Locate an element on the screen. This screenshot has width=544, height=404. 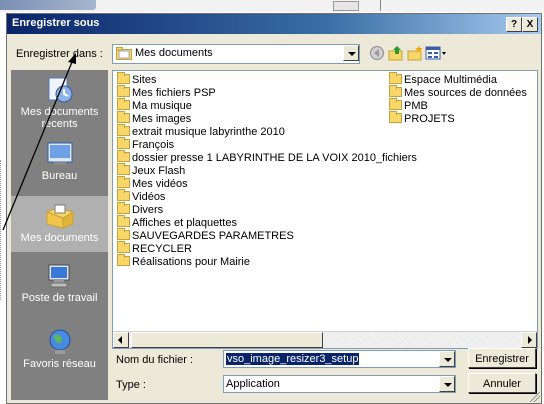
folder-name: Affiches et plaquettes is located at coordinates (184, 223).